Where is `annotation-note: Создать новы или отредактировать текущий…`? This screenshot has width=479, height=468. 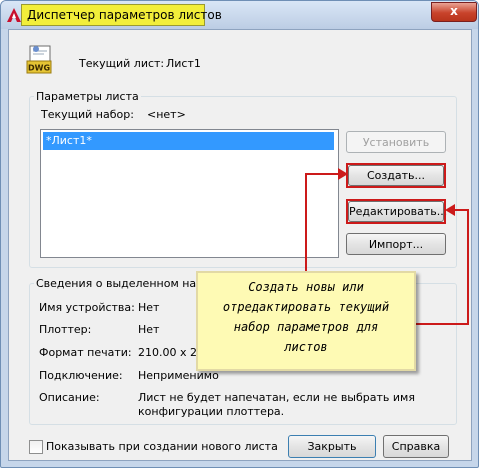
annotation-note: Создать новы или отредактировать текущий… is located at coordinates (306, 321).